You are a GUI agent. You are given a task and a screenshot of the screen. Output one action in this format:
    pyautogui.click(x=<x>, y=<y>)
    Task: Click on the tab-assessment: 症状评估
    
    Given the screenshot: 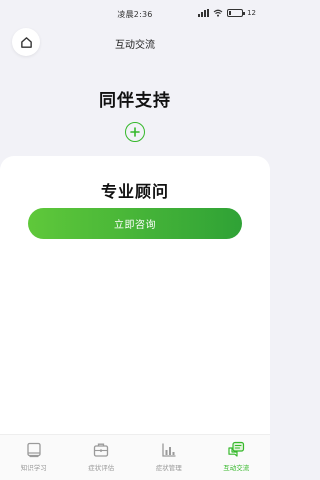 What is the action you would take?
    pyautogui.click(x=102, y=457)
    